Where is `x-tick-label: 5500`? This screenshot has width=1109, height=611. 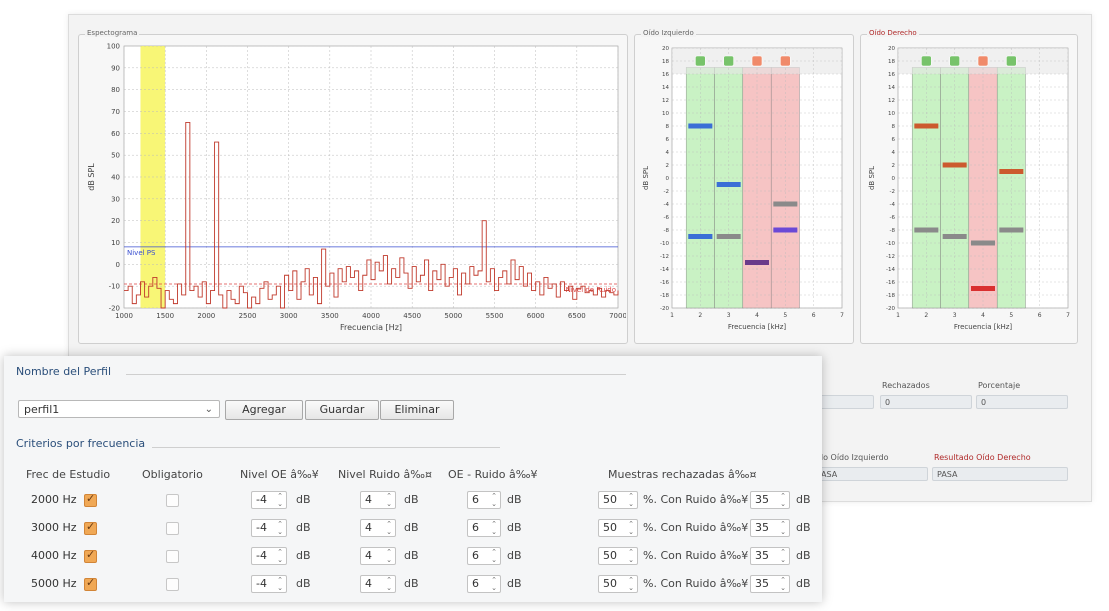
x-tick-label: 5500 is located at coordinates (495, 316).